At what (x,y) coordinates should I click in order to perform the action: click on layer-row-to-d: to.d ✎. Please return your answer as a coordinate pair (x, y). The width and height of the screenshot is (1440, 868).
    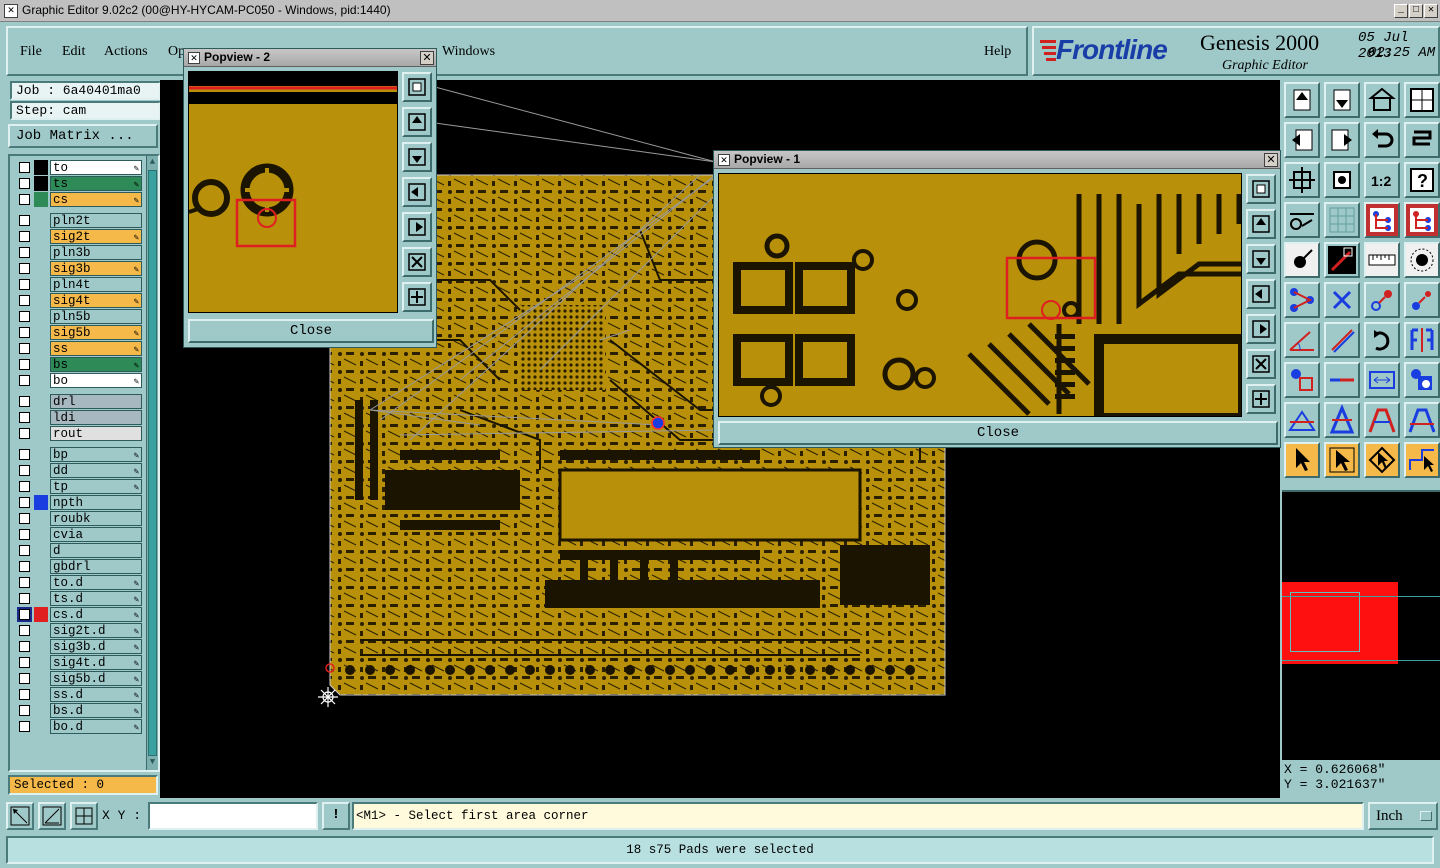
    Looking at the image, I should click on (79, 582).